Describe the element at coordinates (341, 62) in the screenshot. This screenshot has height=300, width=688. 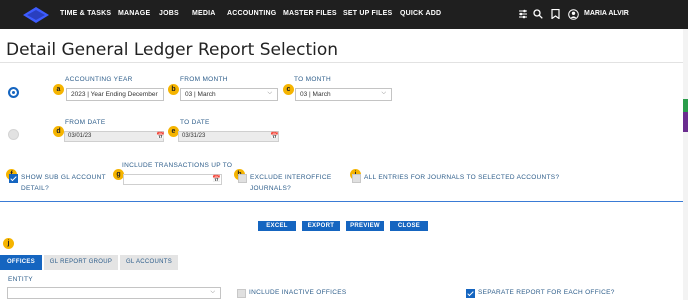
I see `title-divider` at that location.